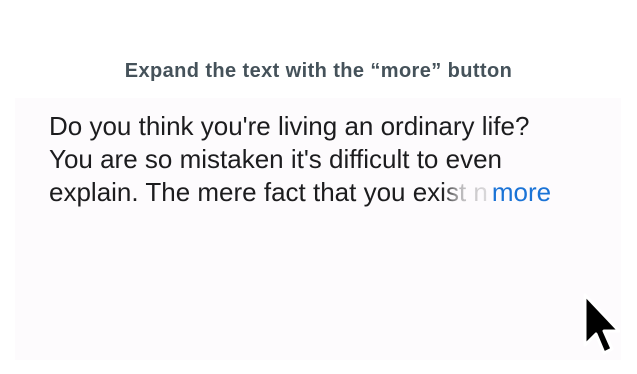 This screenshot has width=637, height=374. I want to click on text-line-3-content: explain. The mere fact that you exist n, so click(268, 192).